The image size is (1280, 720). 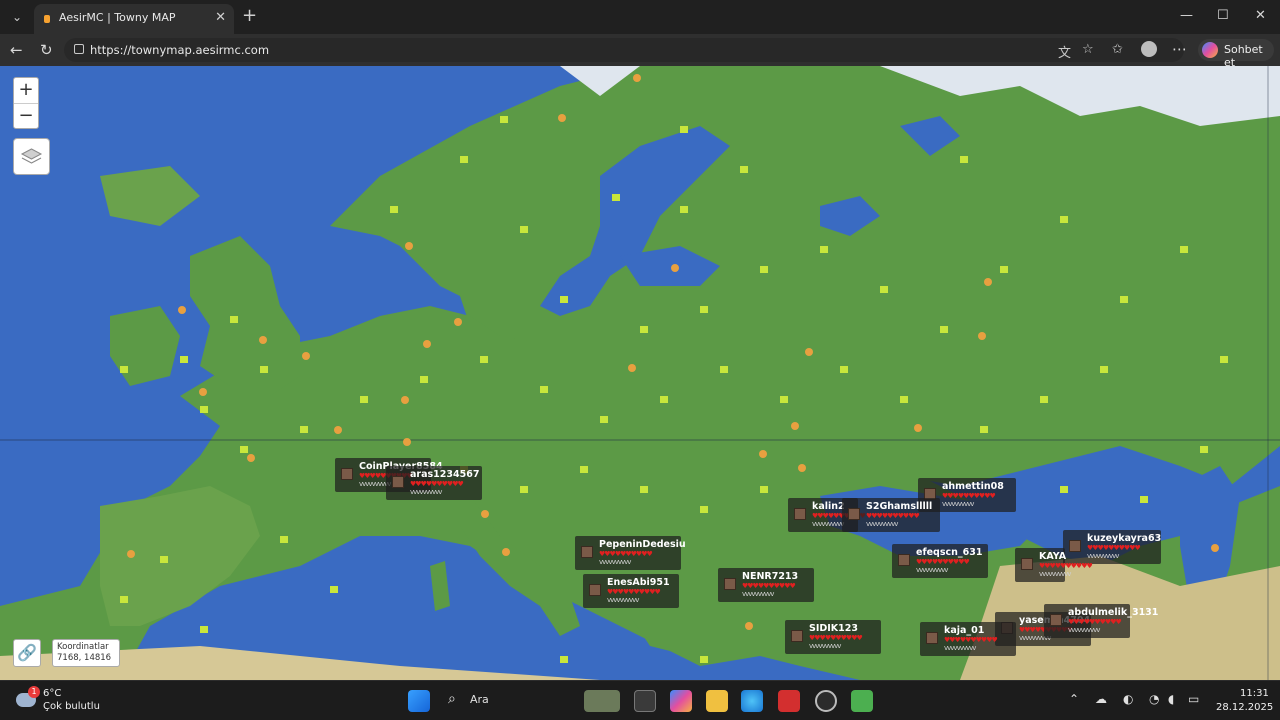 I want to click on back-icon: ←, so click(x=16, y=50).